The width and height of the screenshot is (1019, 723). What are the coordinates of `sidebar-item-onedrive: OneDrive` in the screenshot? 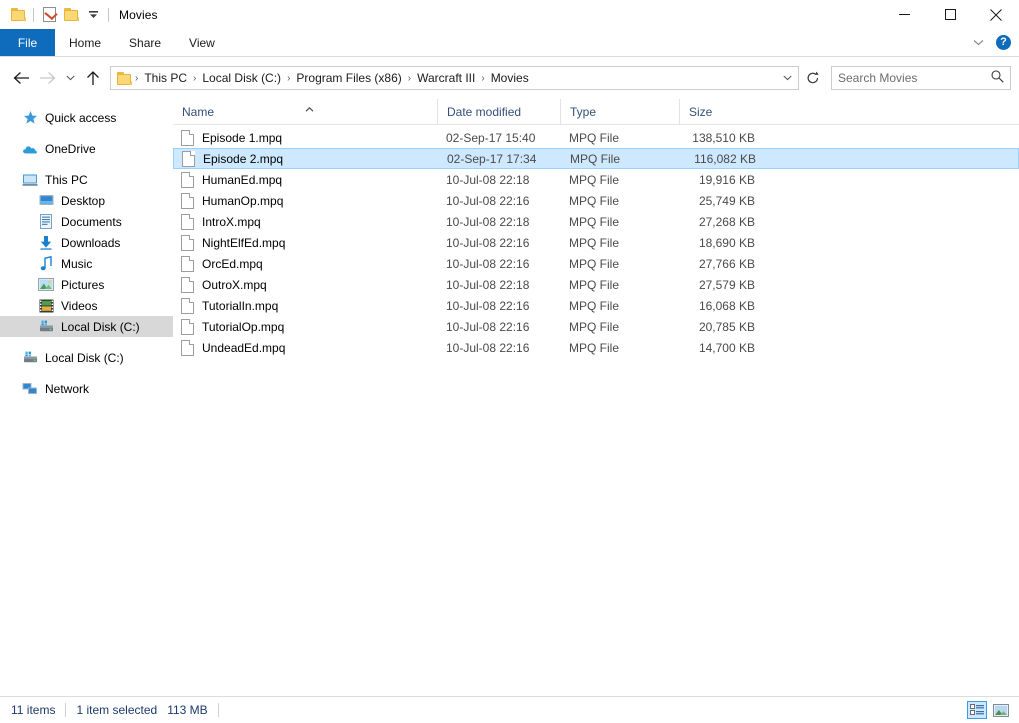 It's located at (86, 148).